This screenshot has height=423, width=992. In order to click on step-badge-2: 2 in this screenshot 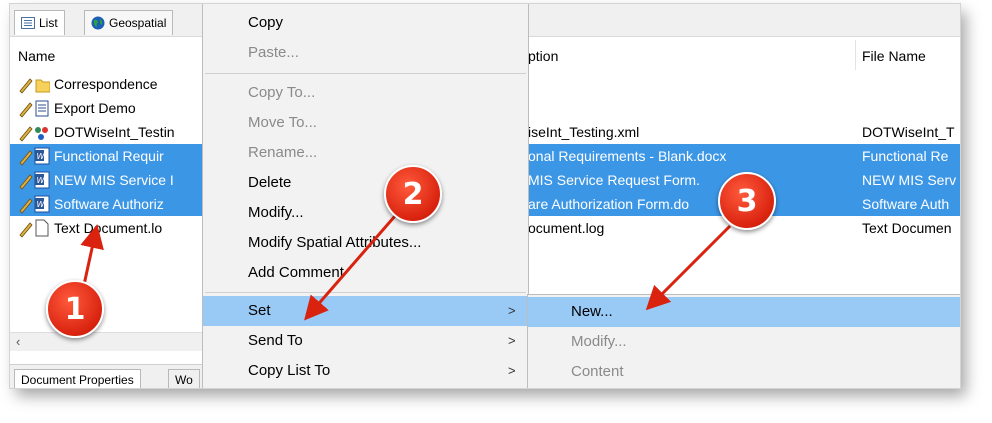, I will do `click(413, 194)`.